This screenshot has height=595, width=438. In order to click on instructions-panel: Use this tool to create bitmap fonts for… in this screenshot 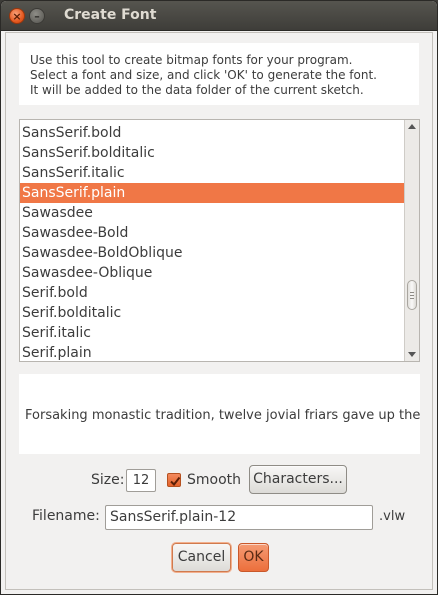, I will do `click(219, 74)`.